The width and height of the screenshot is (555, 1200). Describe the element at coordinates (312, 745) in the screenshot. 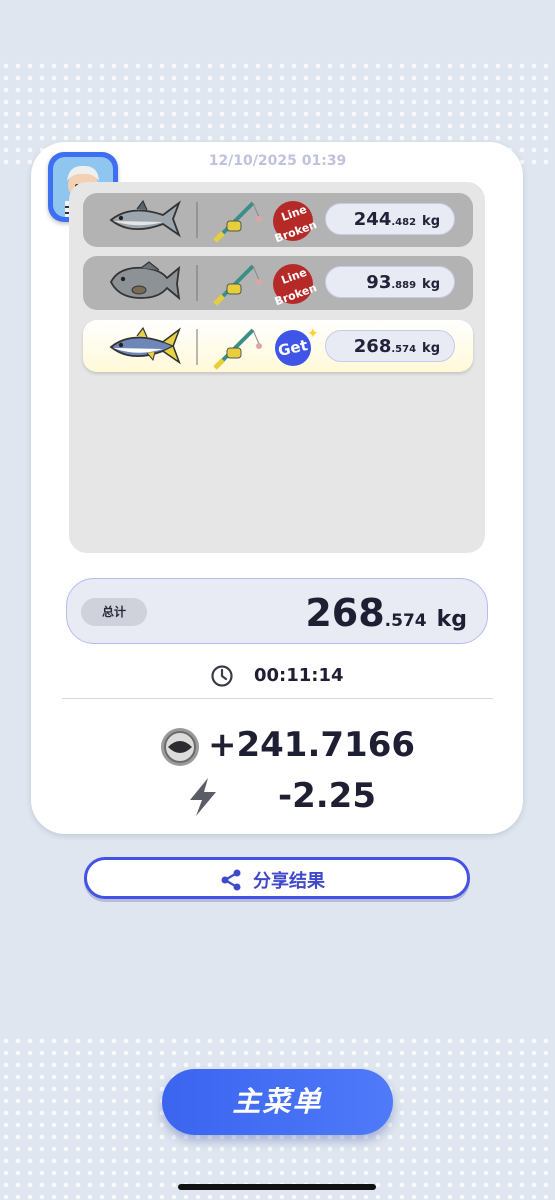

I see `coin-delta-value: +241.7166` at that location.